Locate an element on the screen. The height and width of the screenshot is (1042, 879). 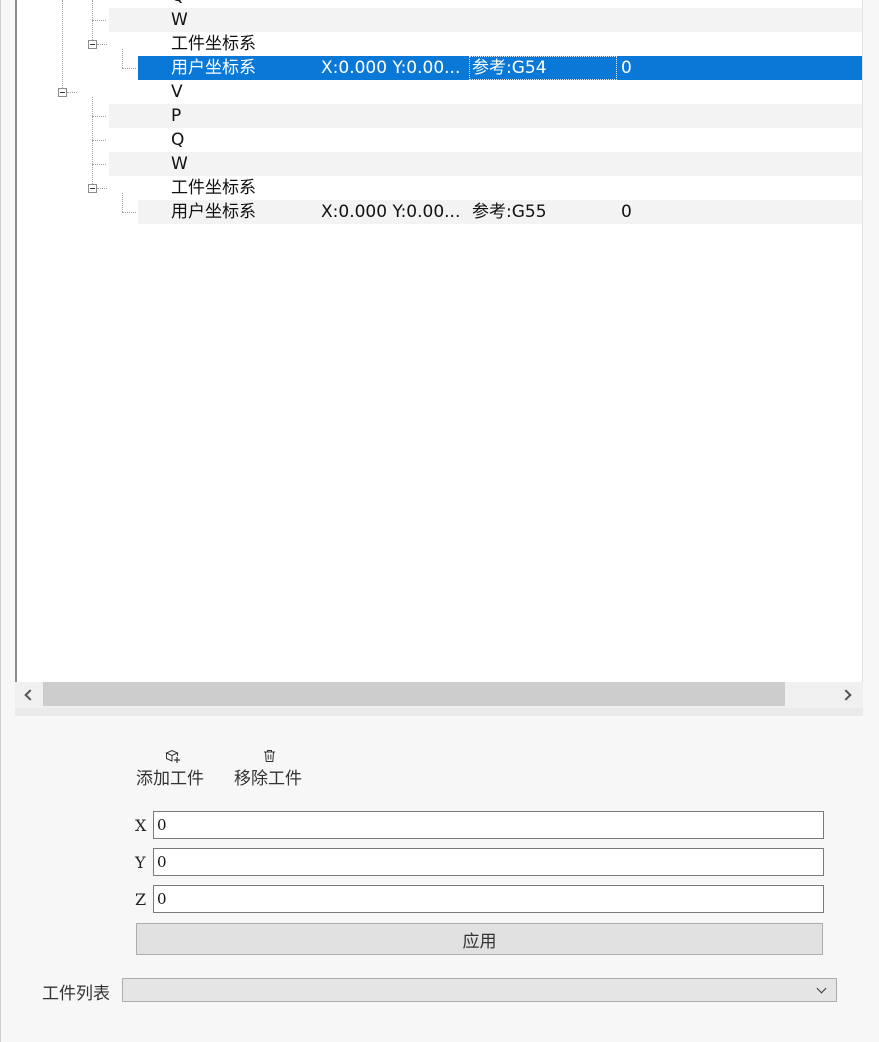
workpiece-list-label: 工件列表 is located at coordinates (76, 994).